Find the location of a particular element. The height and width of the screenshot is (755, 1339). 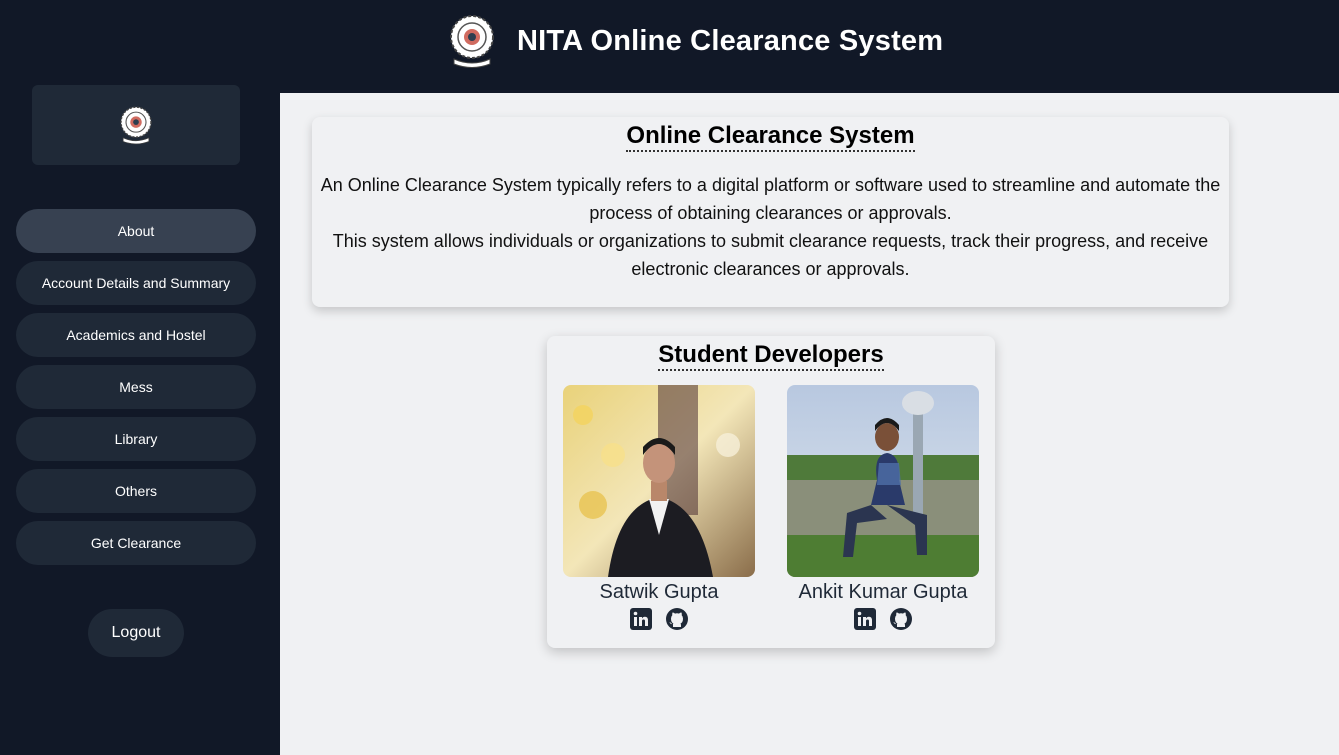

sidebar-item-academics-hostel: Academics and Hostel is located at coordinates (136, 335).